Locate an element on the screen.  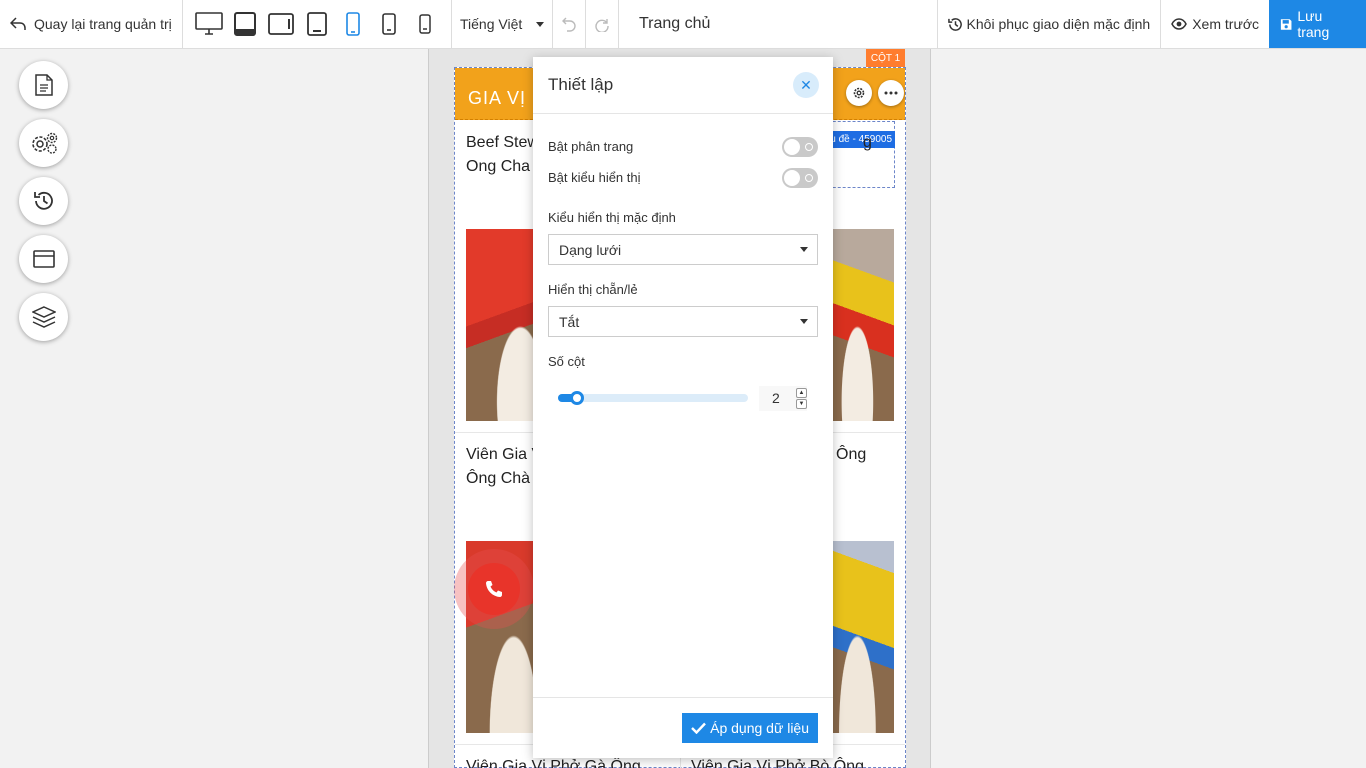
save-page-button: Lưu trang is located at coordinates (1317, 24).